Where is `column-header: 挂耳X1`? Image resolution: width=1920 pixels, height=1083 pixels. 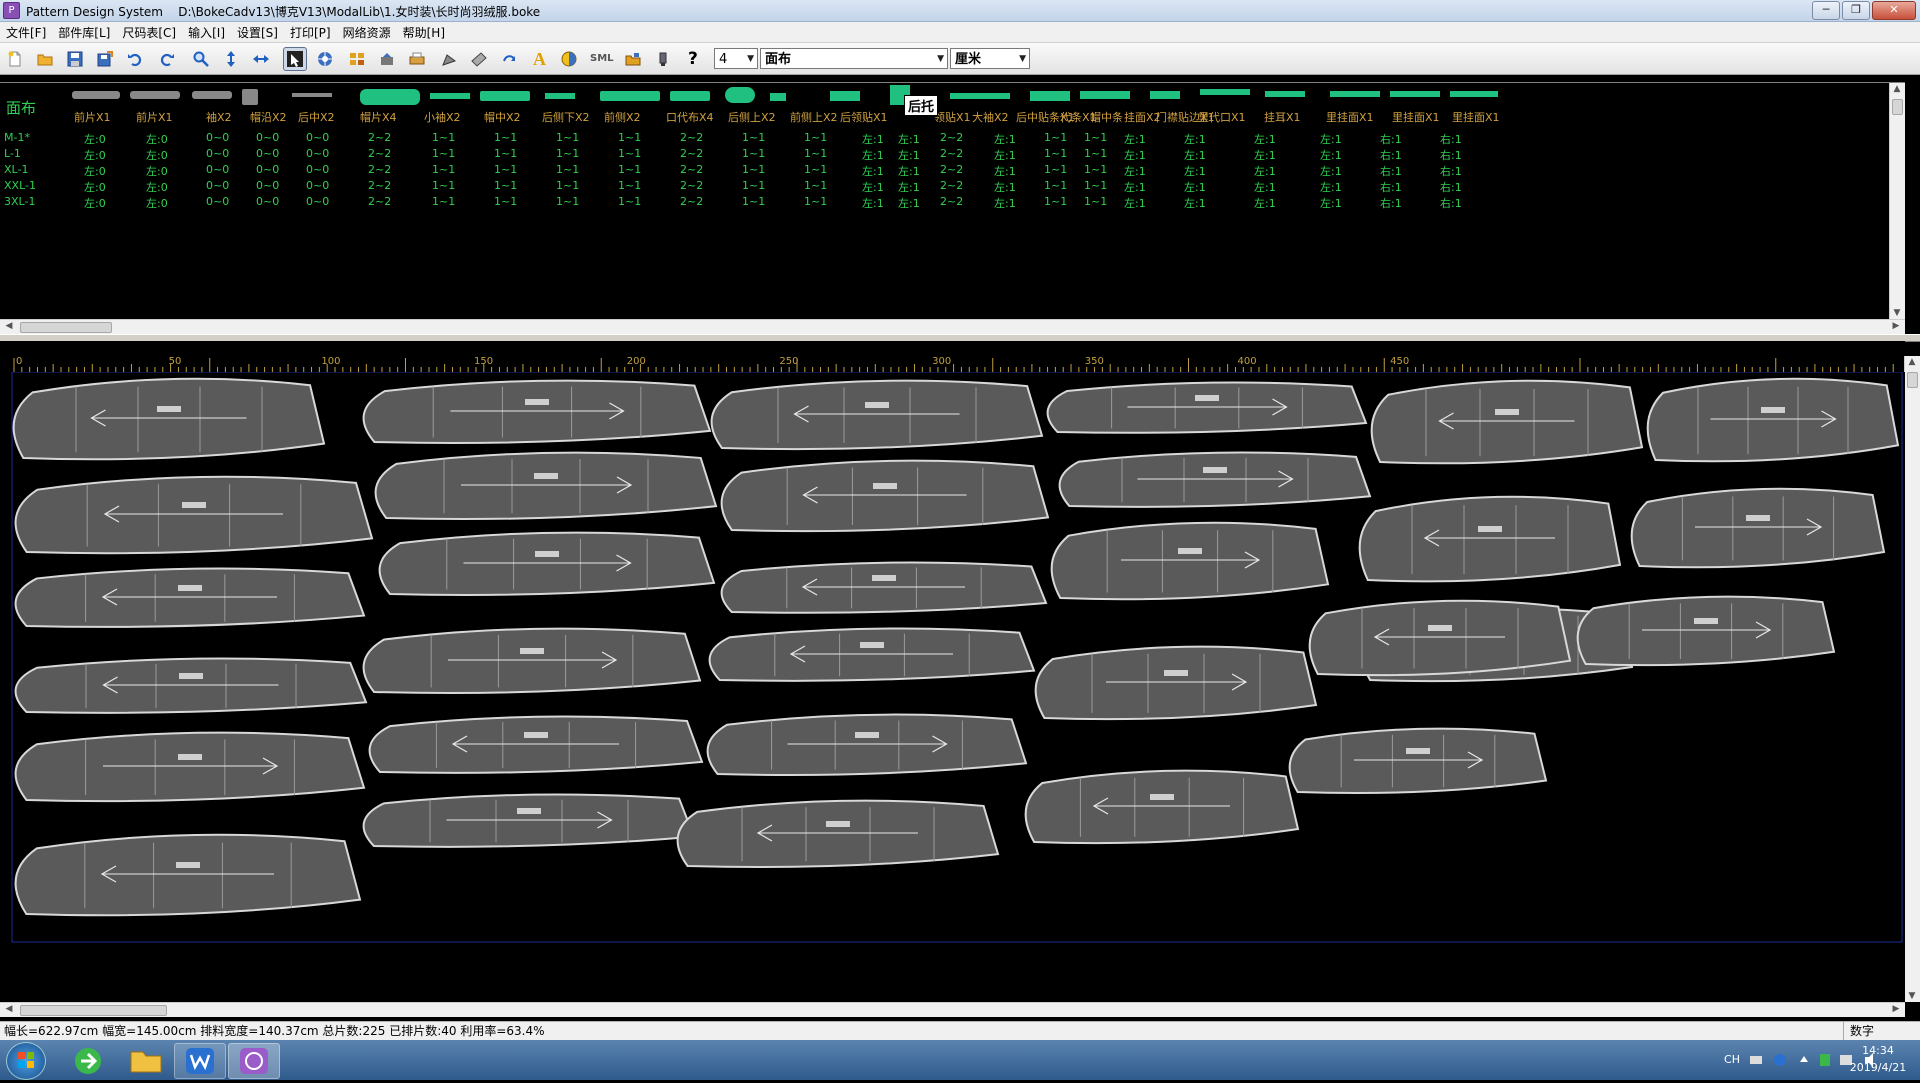
column-header: 挂耳X1 is located at coordinates (1282, 117).